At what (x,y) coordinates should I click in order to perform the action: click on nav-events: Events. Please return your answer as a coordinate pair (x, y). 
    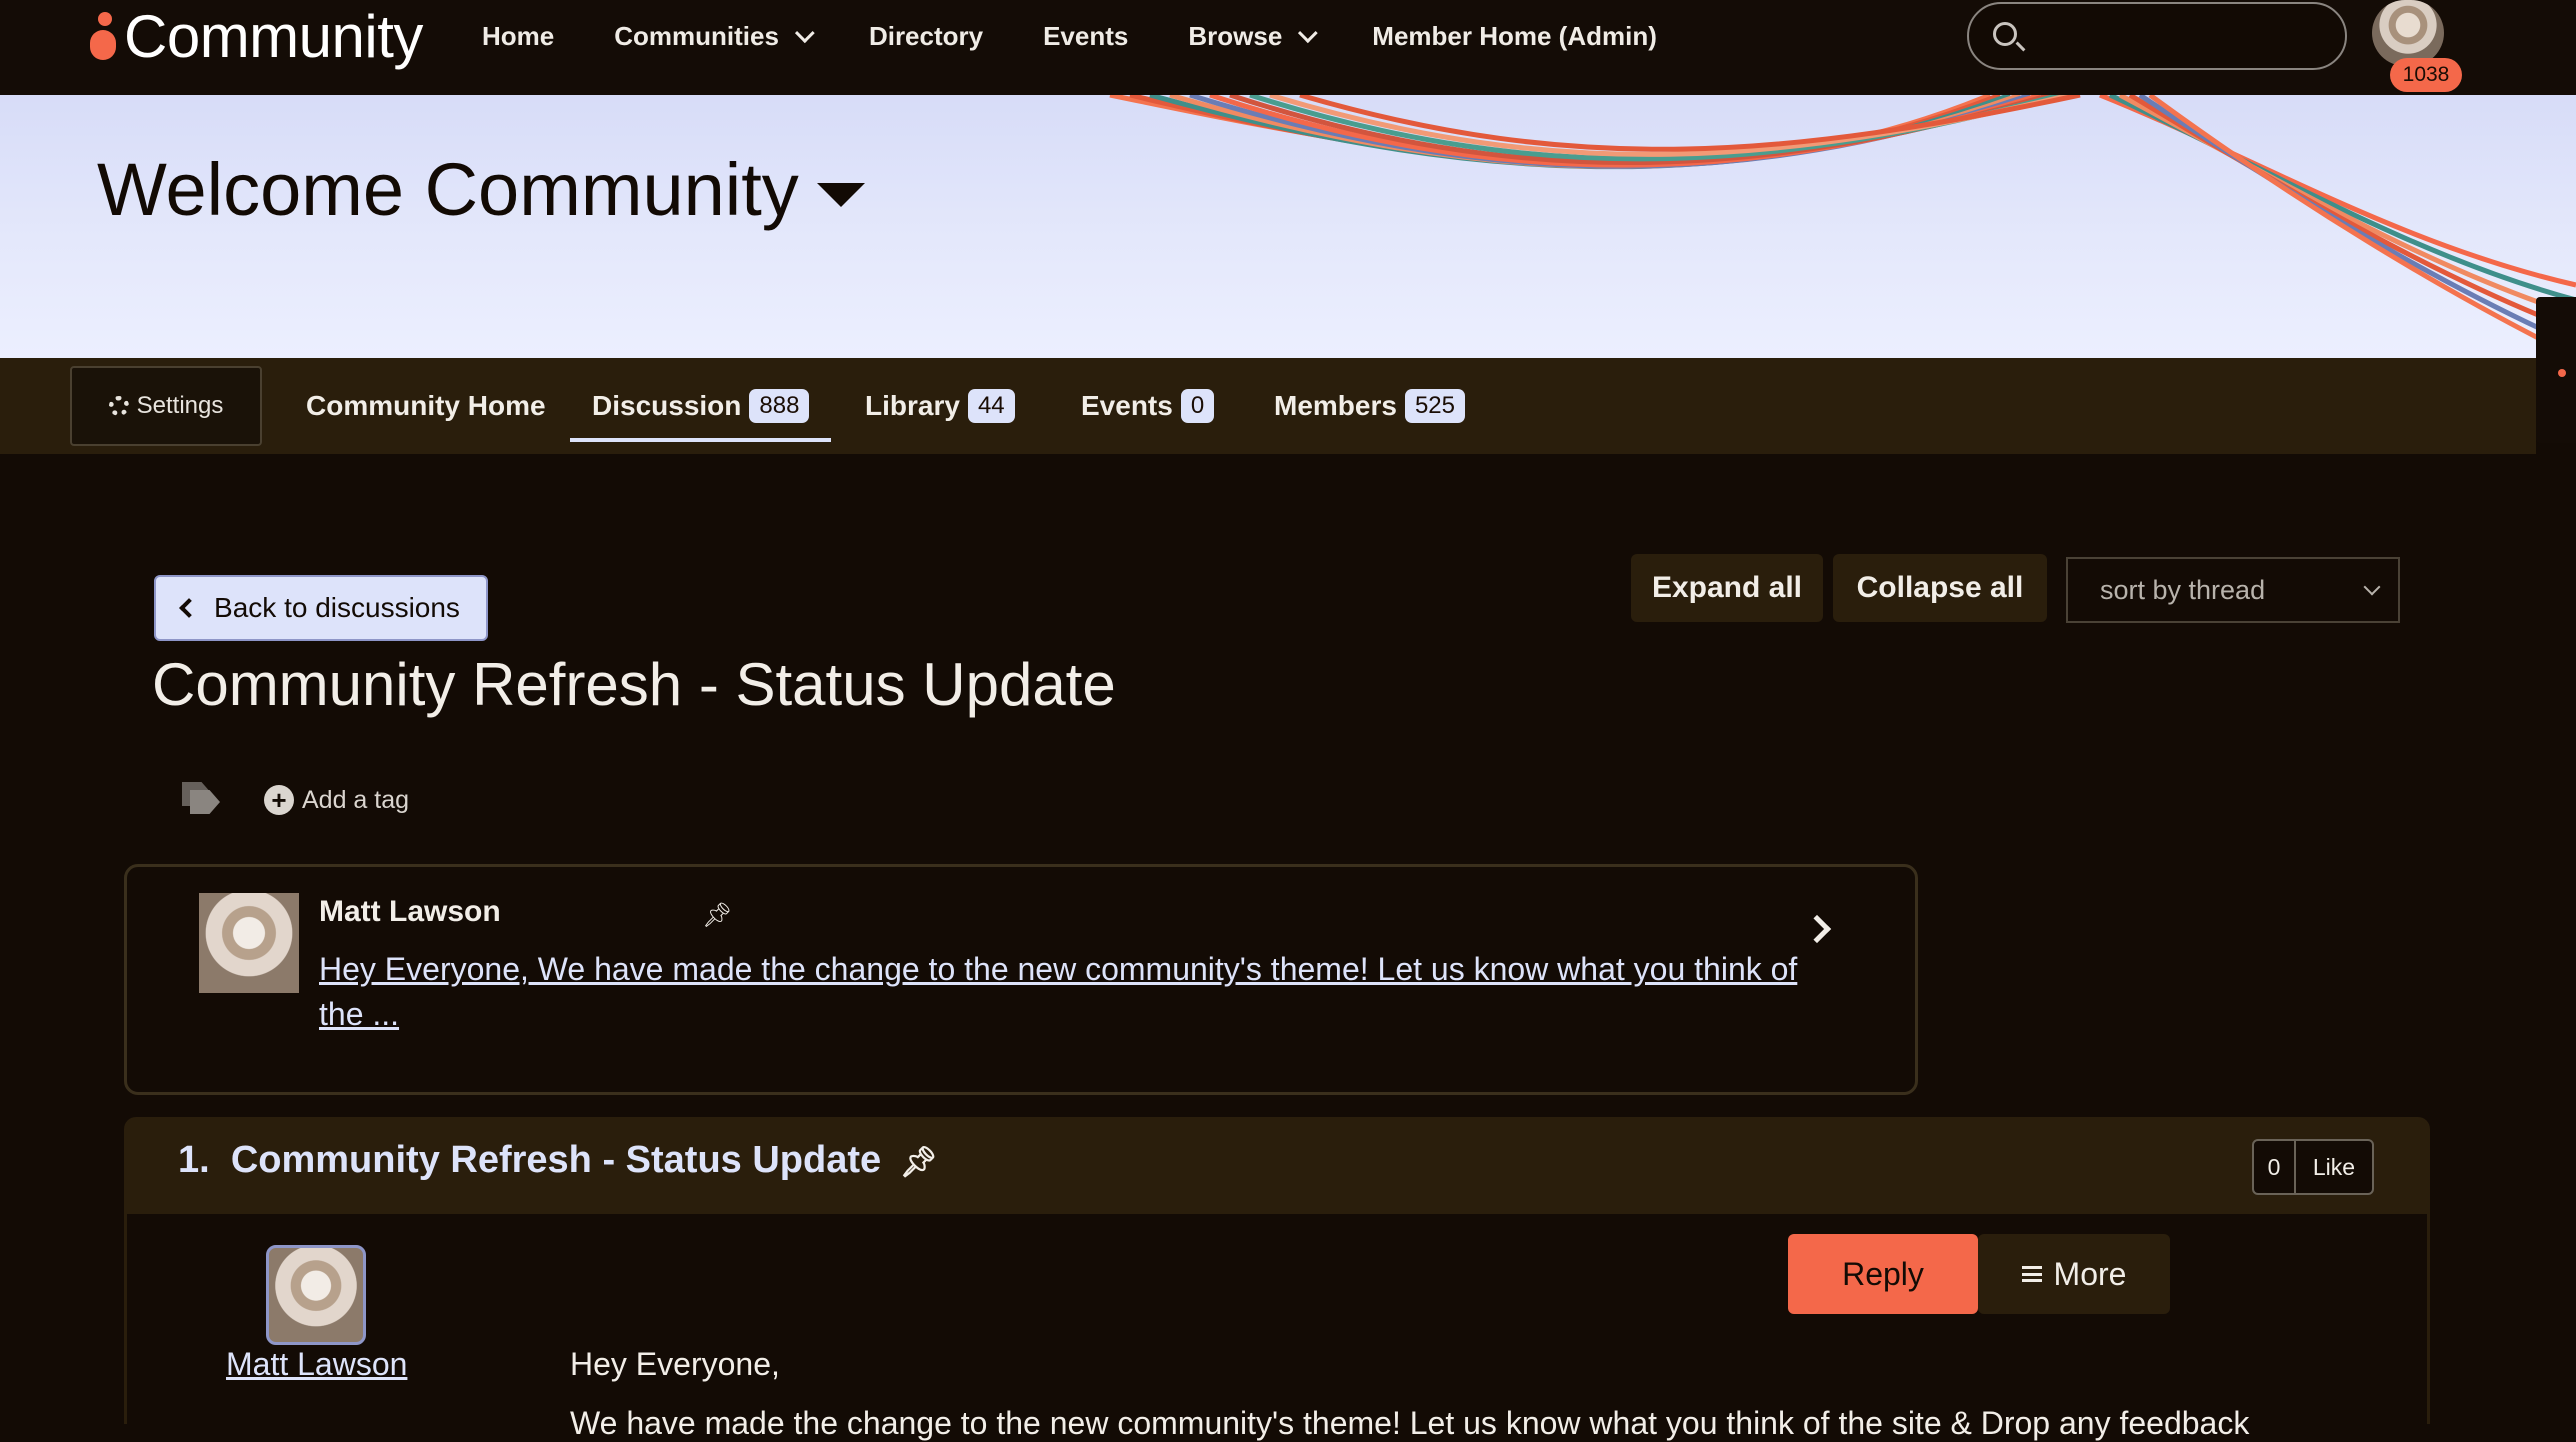
    Looking at the image, I should click on (1085, 36).